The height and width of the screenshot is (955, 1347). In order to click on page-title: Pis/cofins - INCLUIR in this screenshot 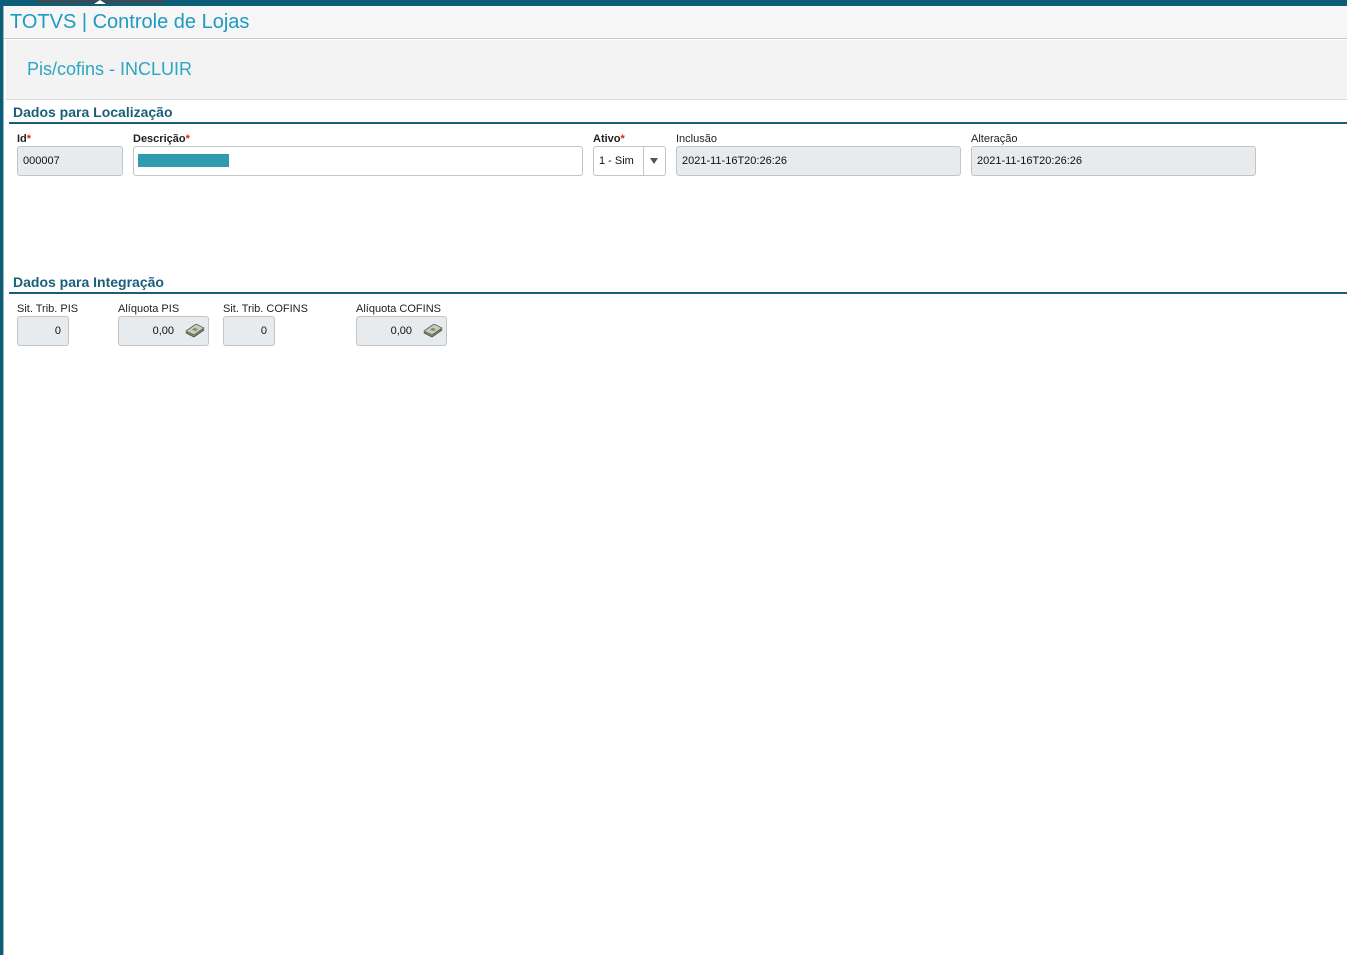, I will do `click(110, 69)`.